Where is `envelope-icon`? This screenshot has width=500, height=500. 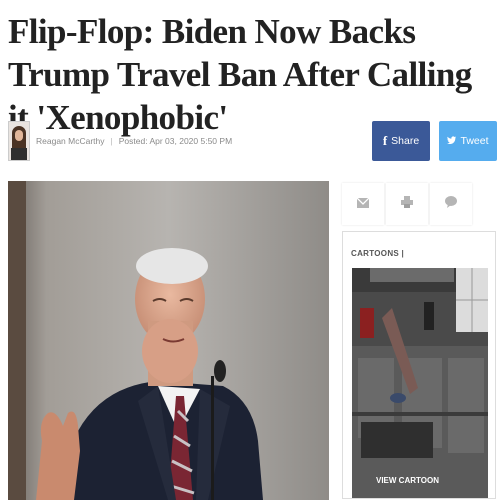
envelope-icon is located at coordinates (363, 204).